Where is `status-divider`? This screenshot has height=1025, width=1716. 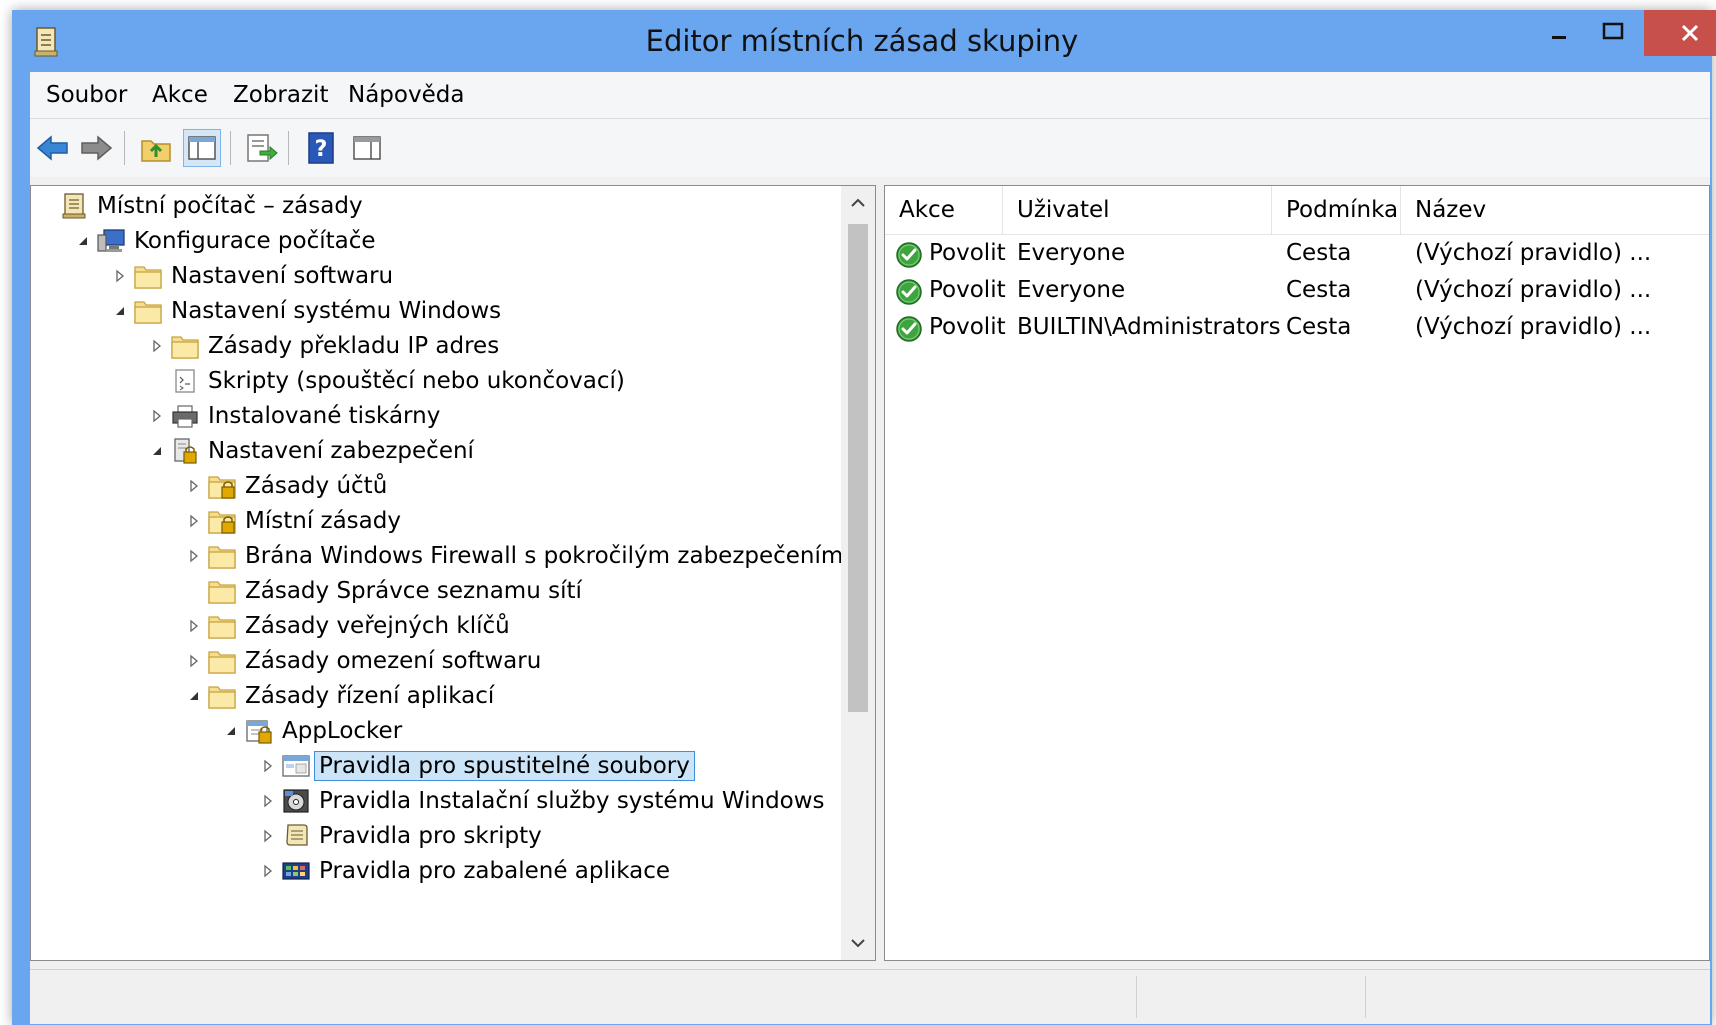 status-divider is located at coordinates (1365, 997).